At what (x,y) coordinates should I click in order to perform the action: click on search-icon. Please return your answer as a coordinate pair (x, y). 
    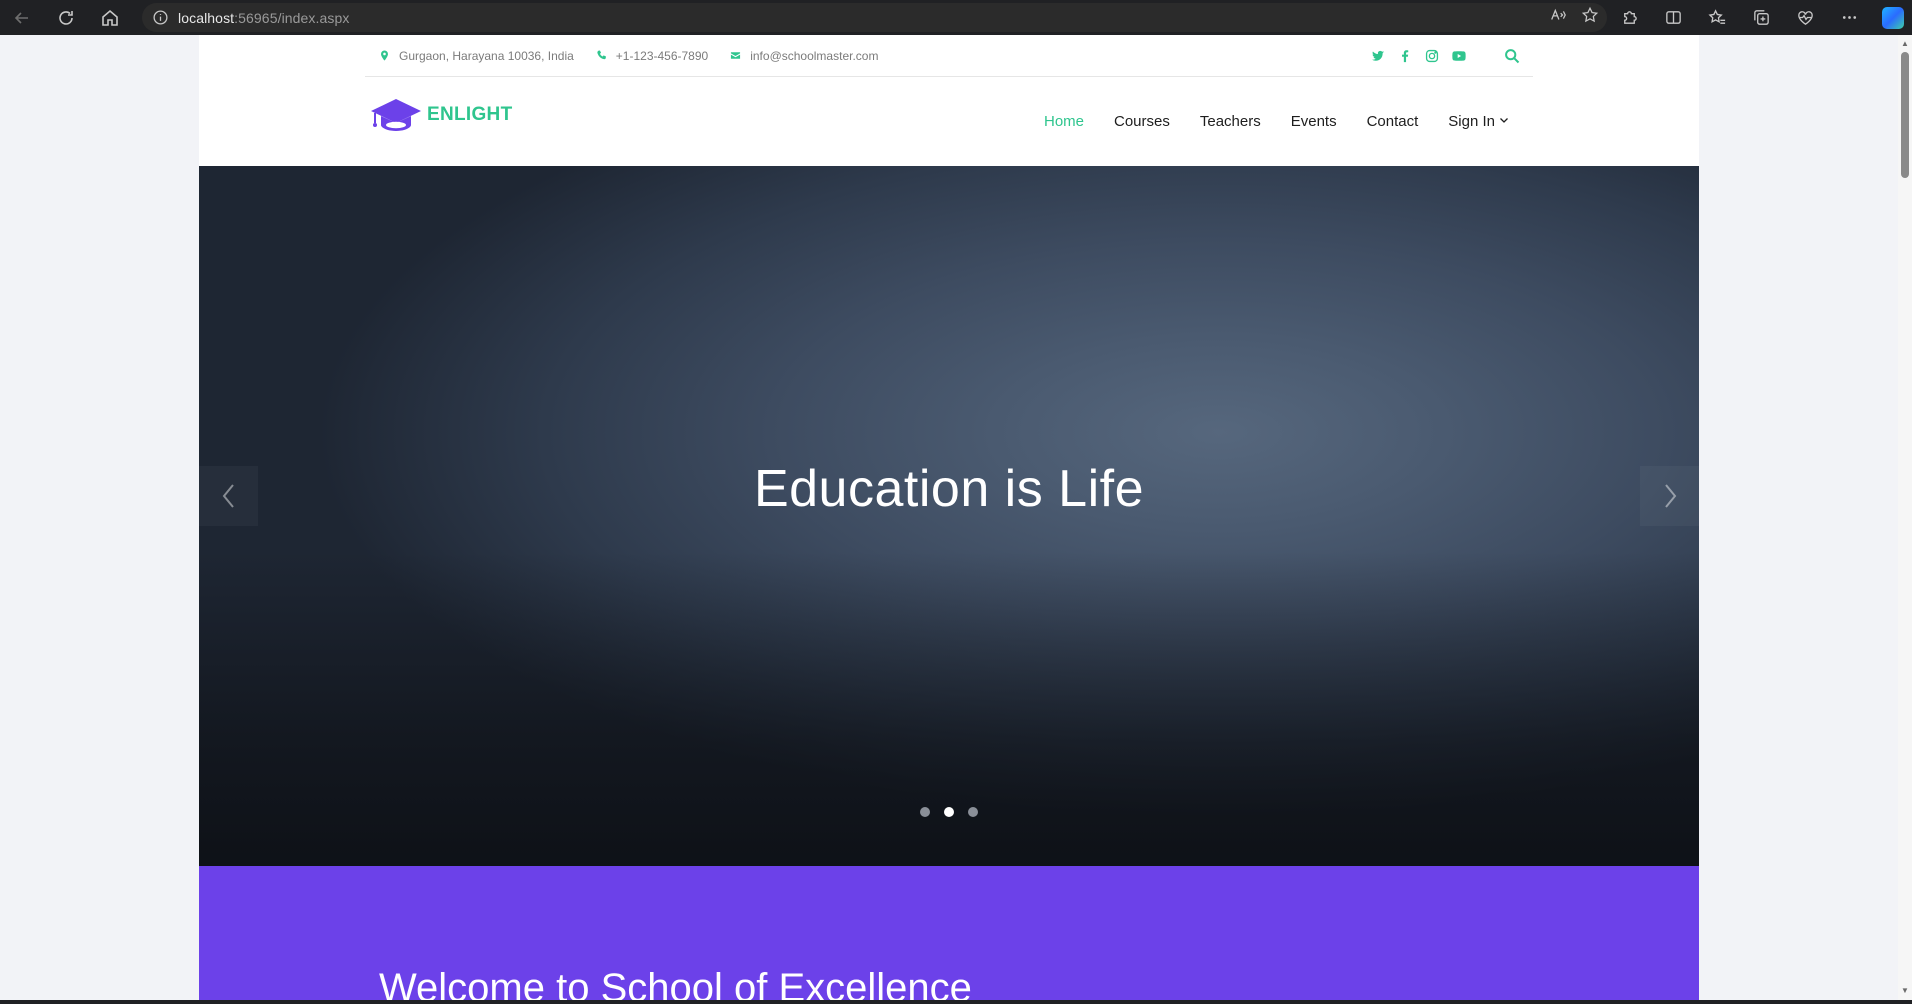
    Looking at the image, I should click on (1512, 56).